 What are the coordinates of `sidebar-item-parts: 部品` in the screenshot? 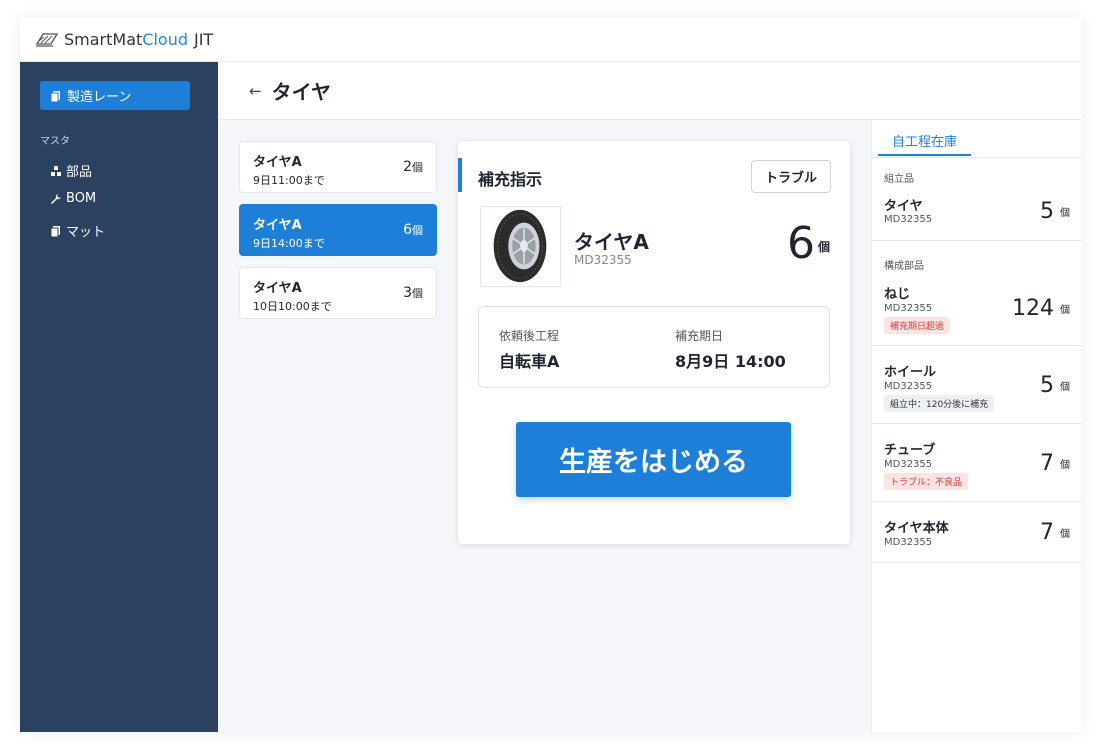 It's located at (71, 170).